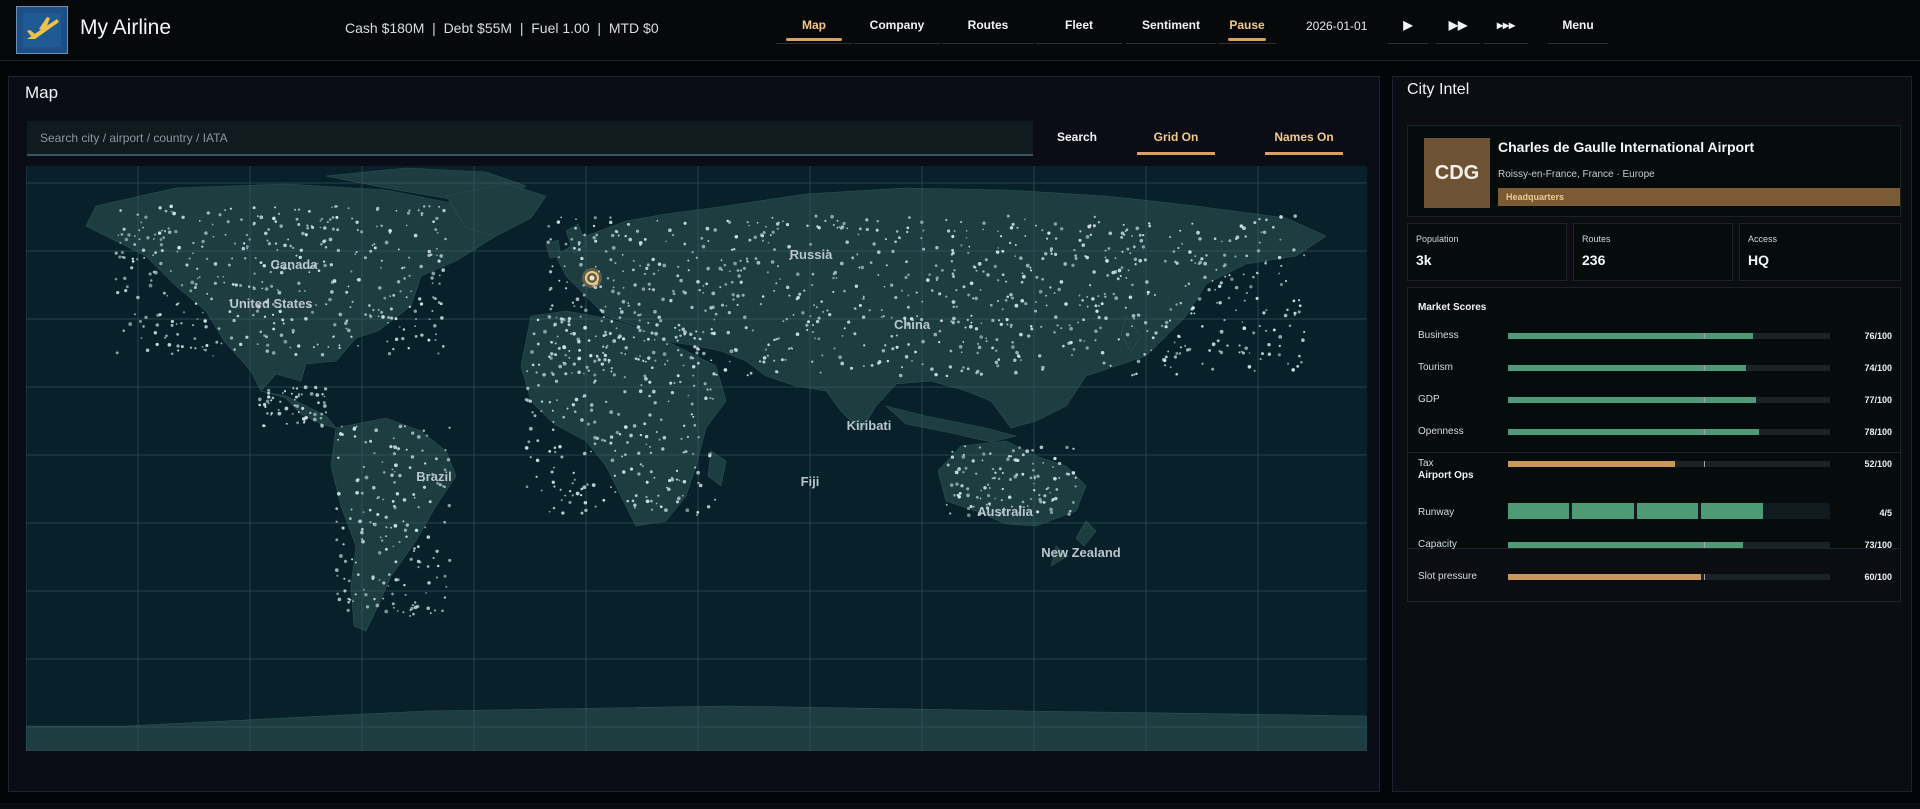 This screenshot has width=1920, height=809. What do you see at coordinates (1408, 26) in the screenshot?
I see `play-button: ▶` at bounding box center [1408, 26].